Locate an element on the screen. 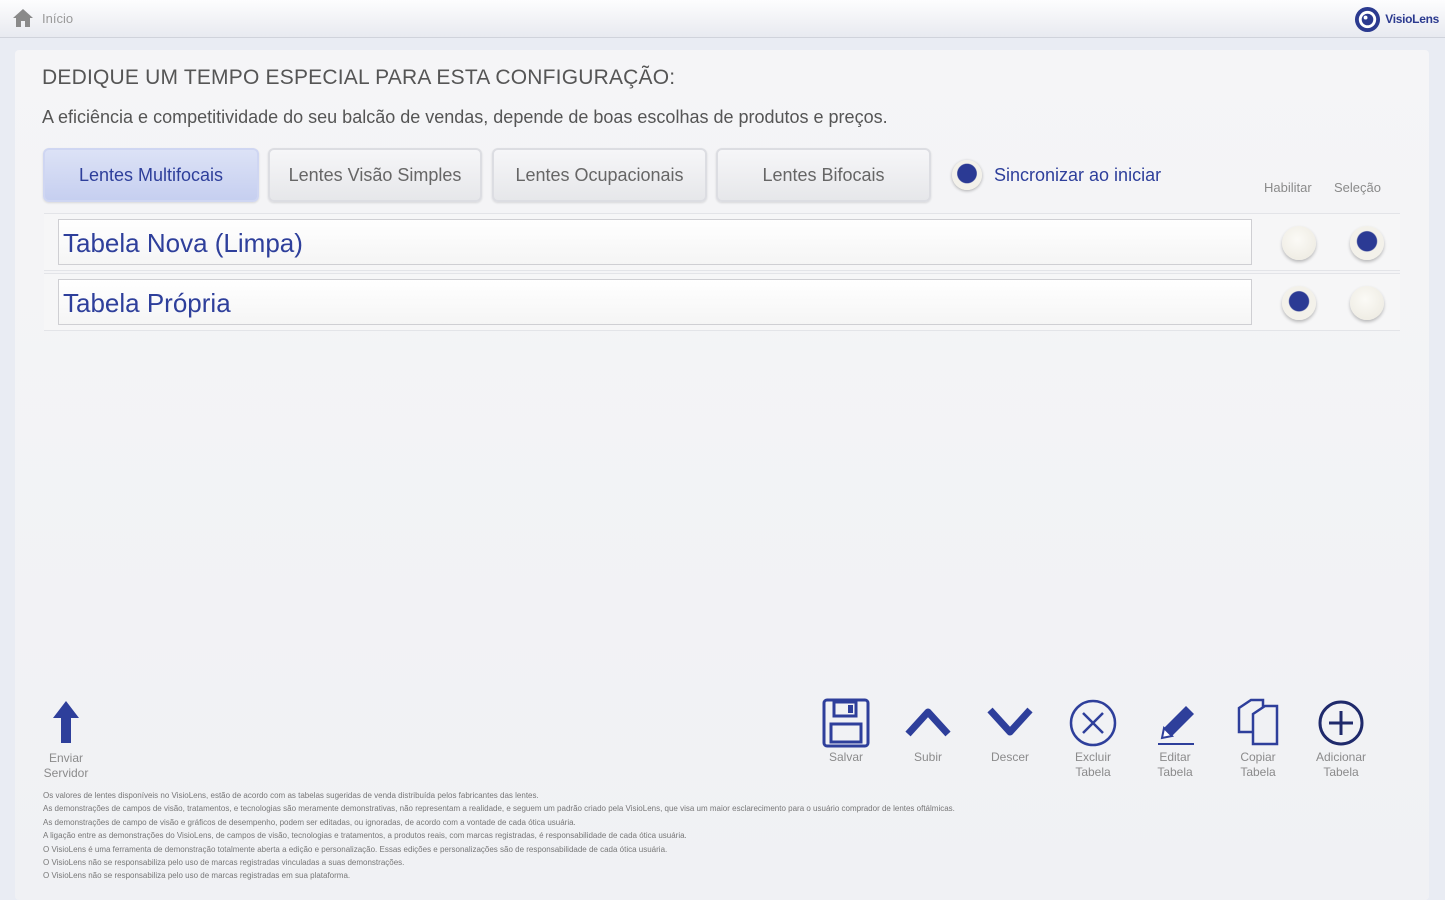  delete-table-button: Excluir Tabela is located at coordinates (1093, 739).